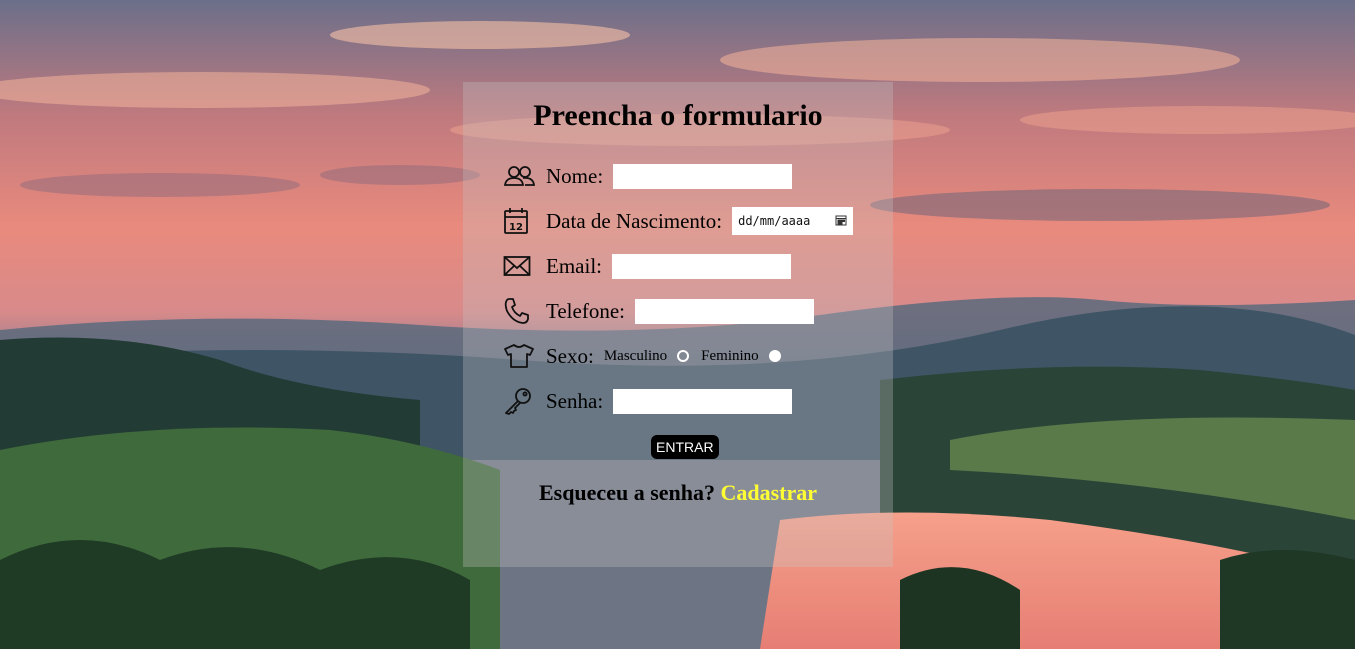 The height and width of the screenshot is (649, 1355). Describe the element at coordinates (703, 176) in the screenshot. I see `nome-input` at that location.